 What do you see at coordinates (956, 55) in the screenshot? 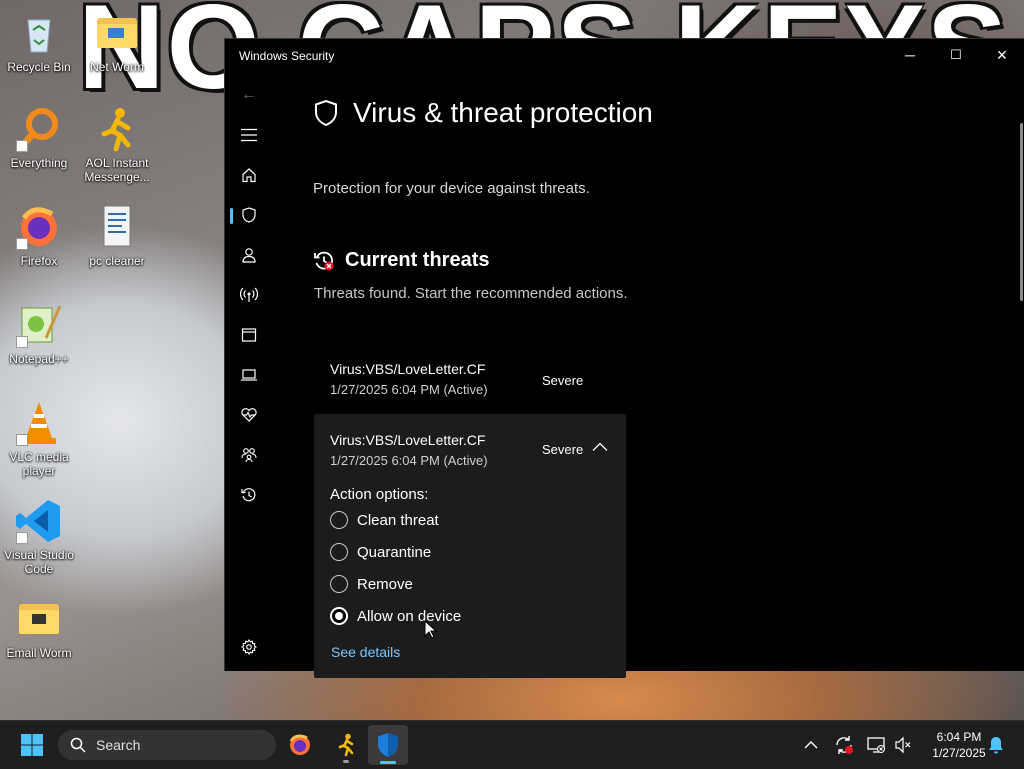
I see `maximize-button: ☐` at bounding box center [956, 55].